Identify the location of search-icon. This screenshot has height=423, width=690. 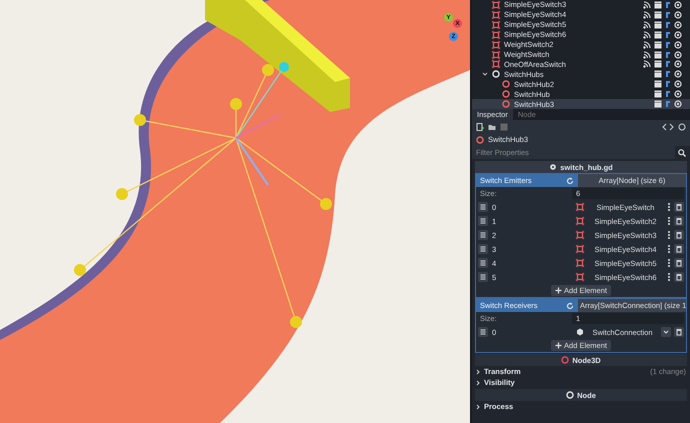
(682, 152).